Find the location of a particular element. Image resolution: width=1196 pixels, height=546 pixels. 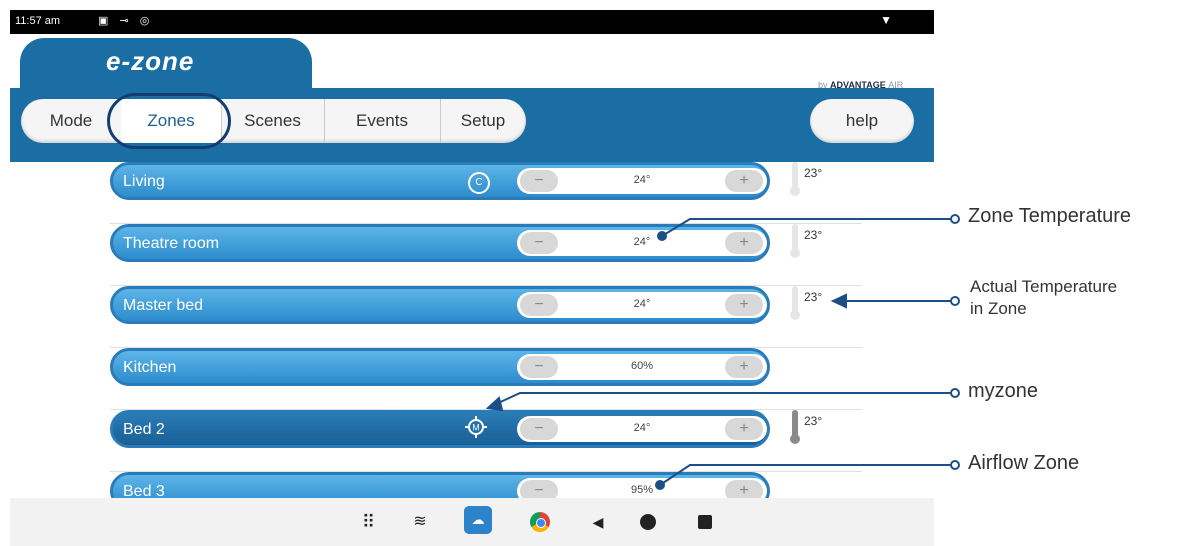

callout-actual-temperature: Actual Temperature in Zone is located at coordinates (1043, 298).